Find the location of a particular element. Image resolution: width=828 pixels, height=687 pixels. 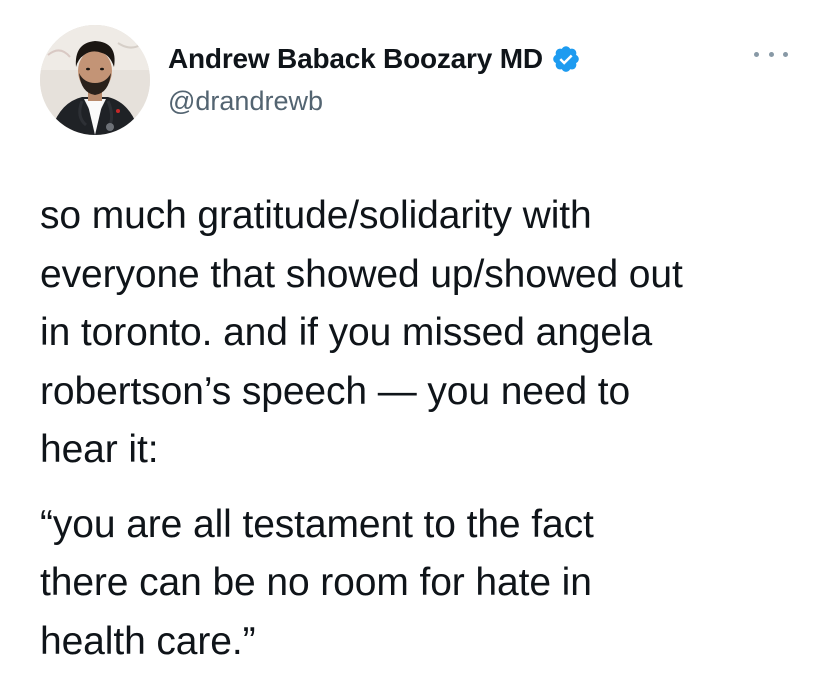

author-display-name: Andrew Baback Boozary MD is located at coordinates (355, 59).